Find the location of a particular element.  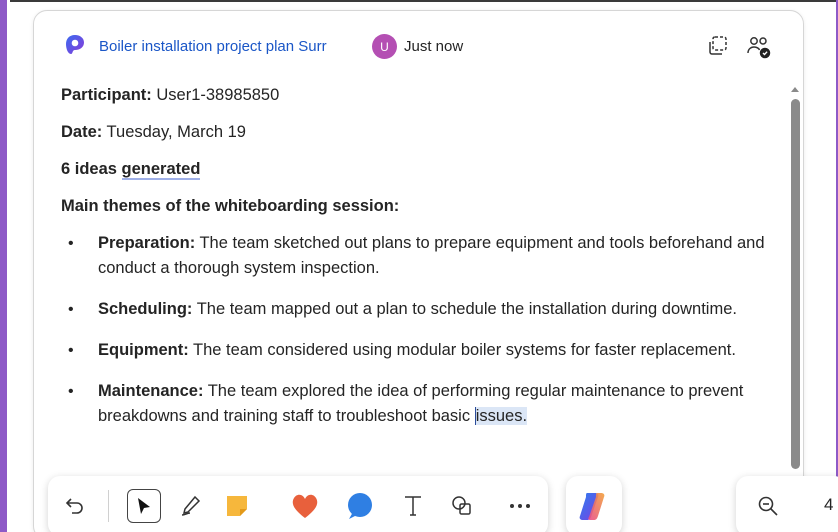

author-avatar: U is located at coordinates (384, 46).